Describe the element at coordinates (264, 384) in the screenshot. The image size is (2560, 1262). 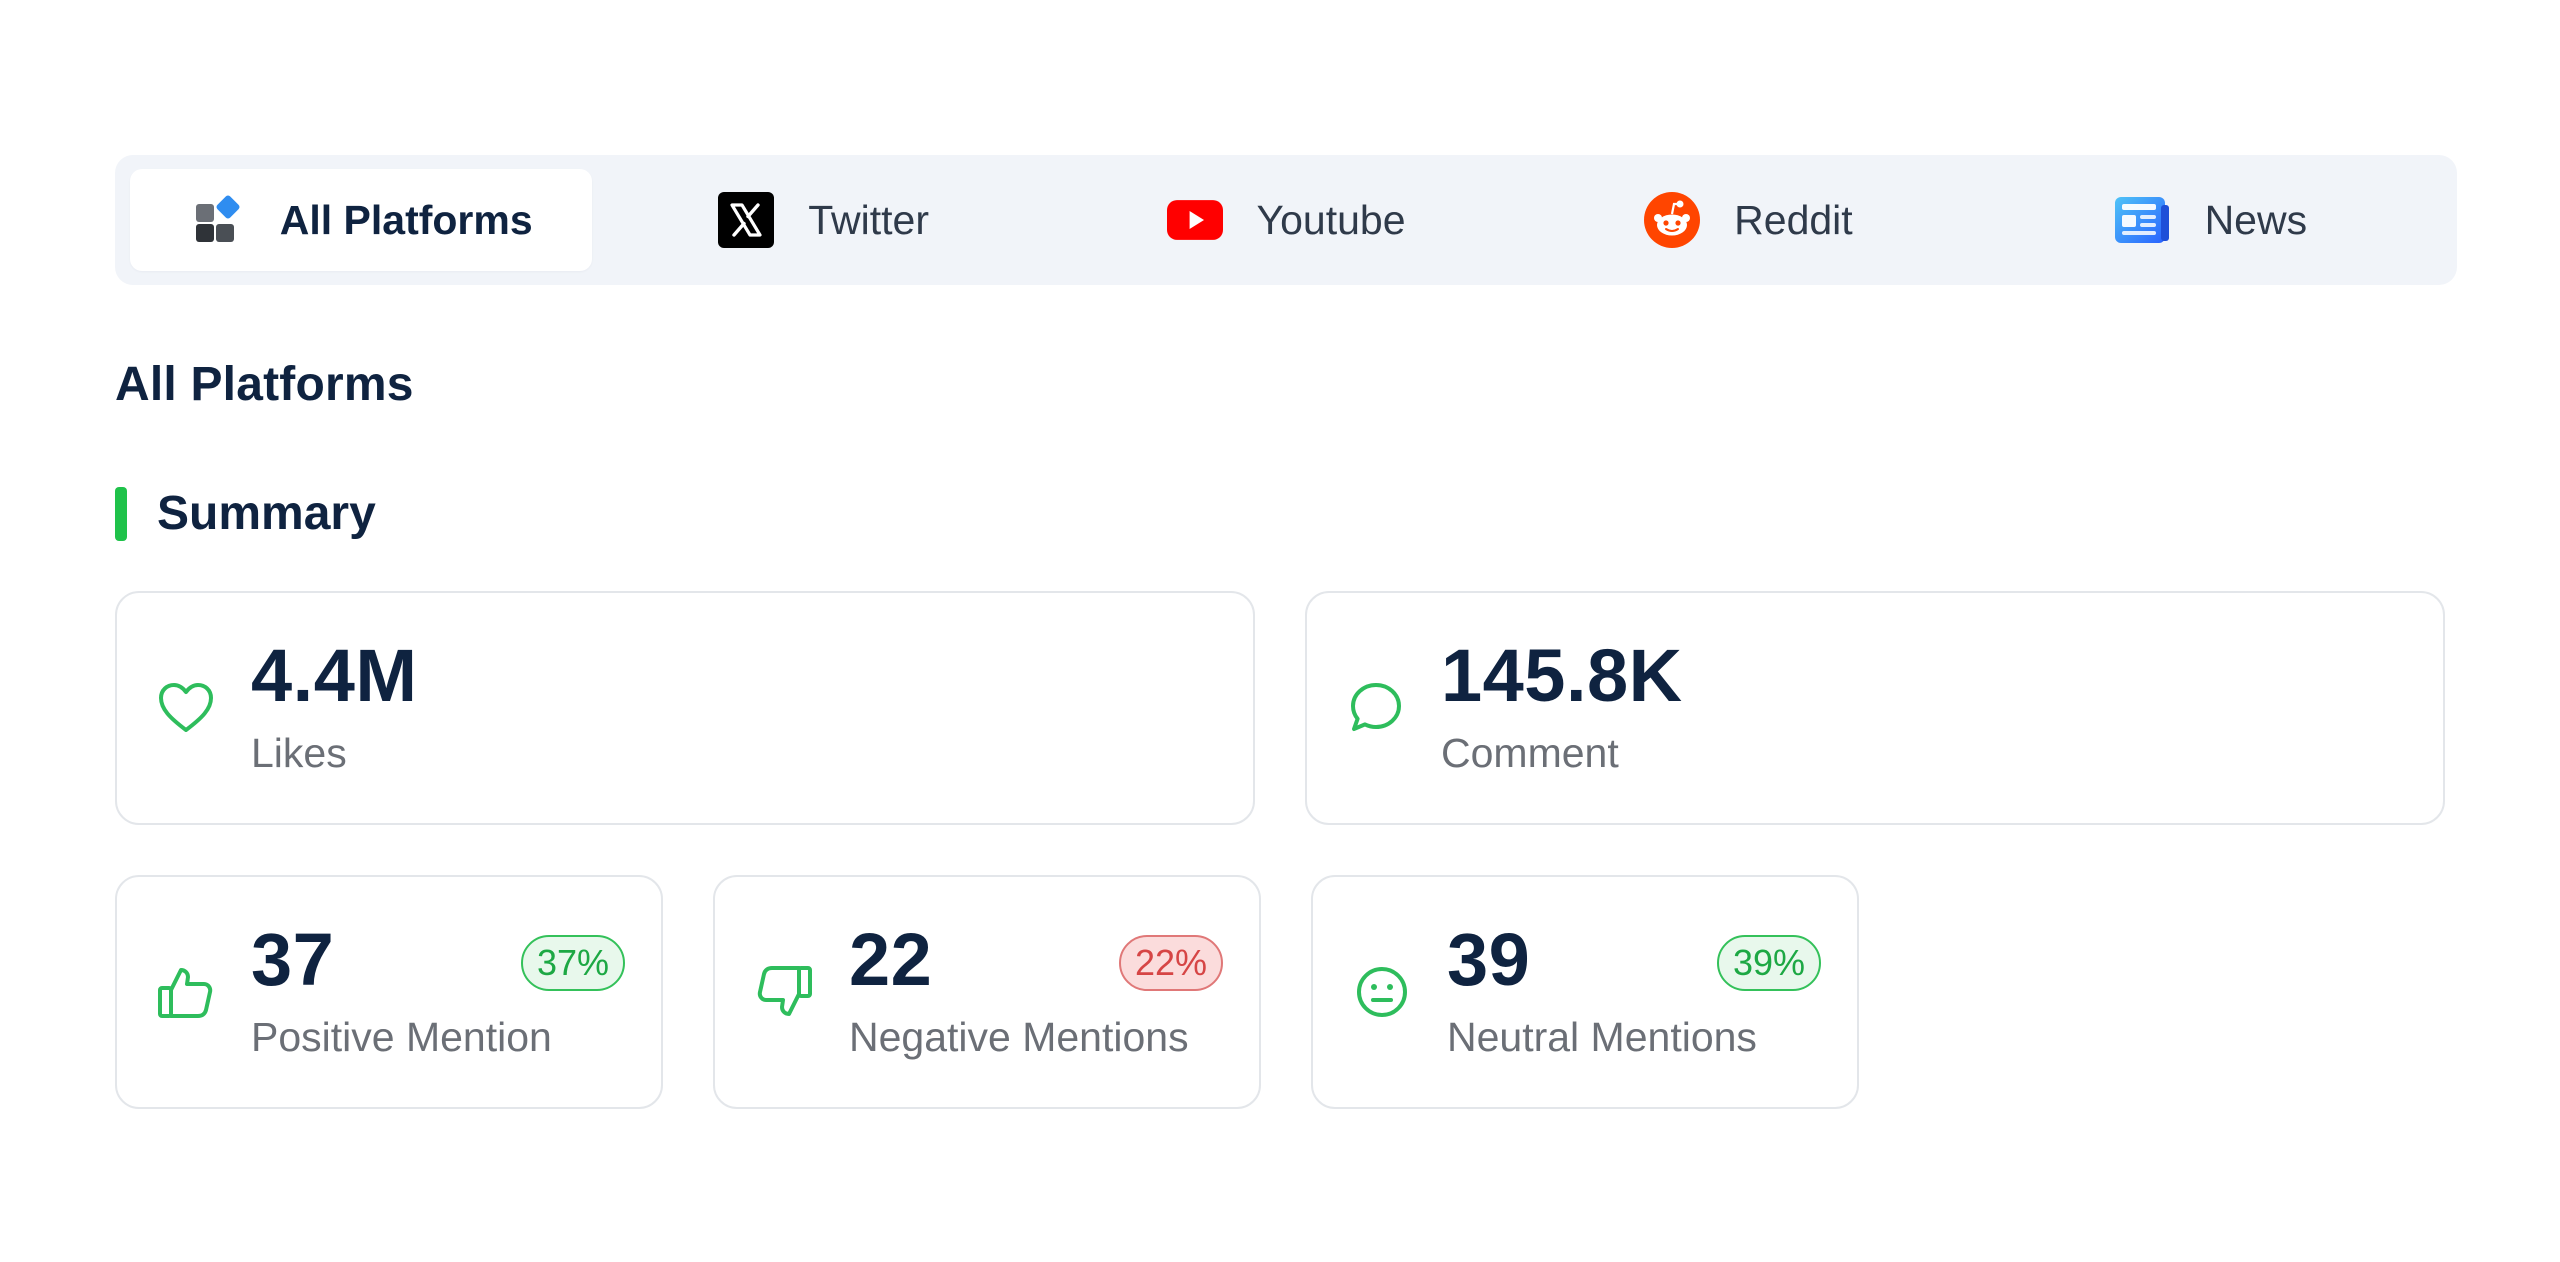
I see `page-title: All Platforms` at that location.